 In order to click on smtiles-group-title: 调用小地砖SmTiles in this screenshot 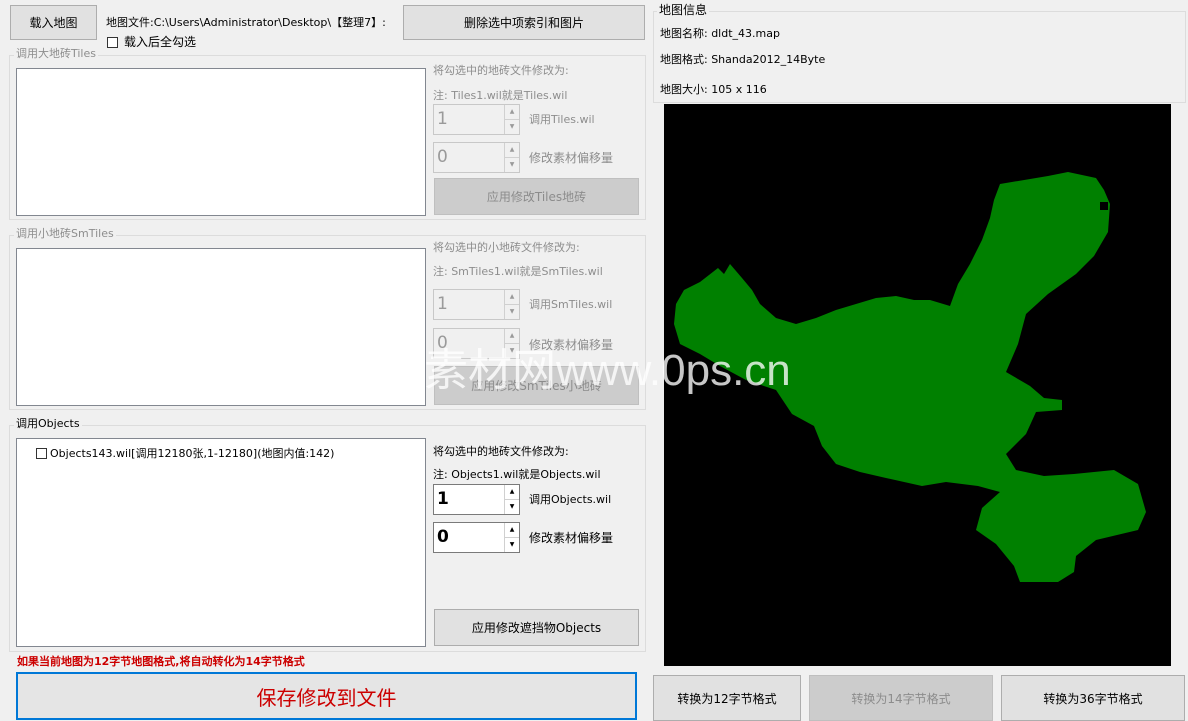, I will do `click(65, 233)`.